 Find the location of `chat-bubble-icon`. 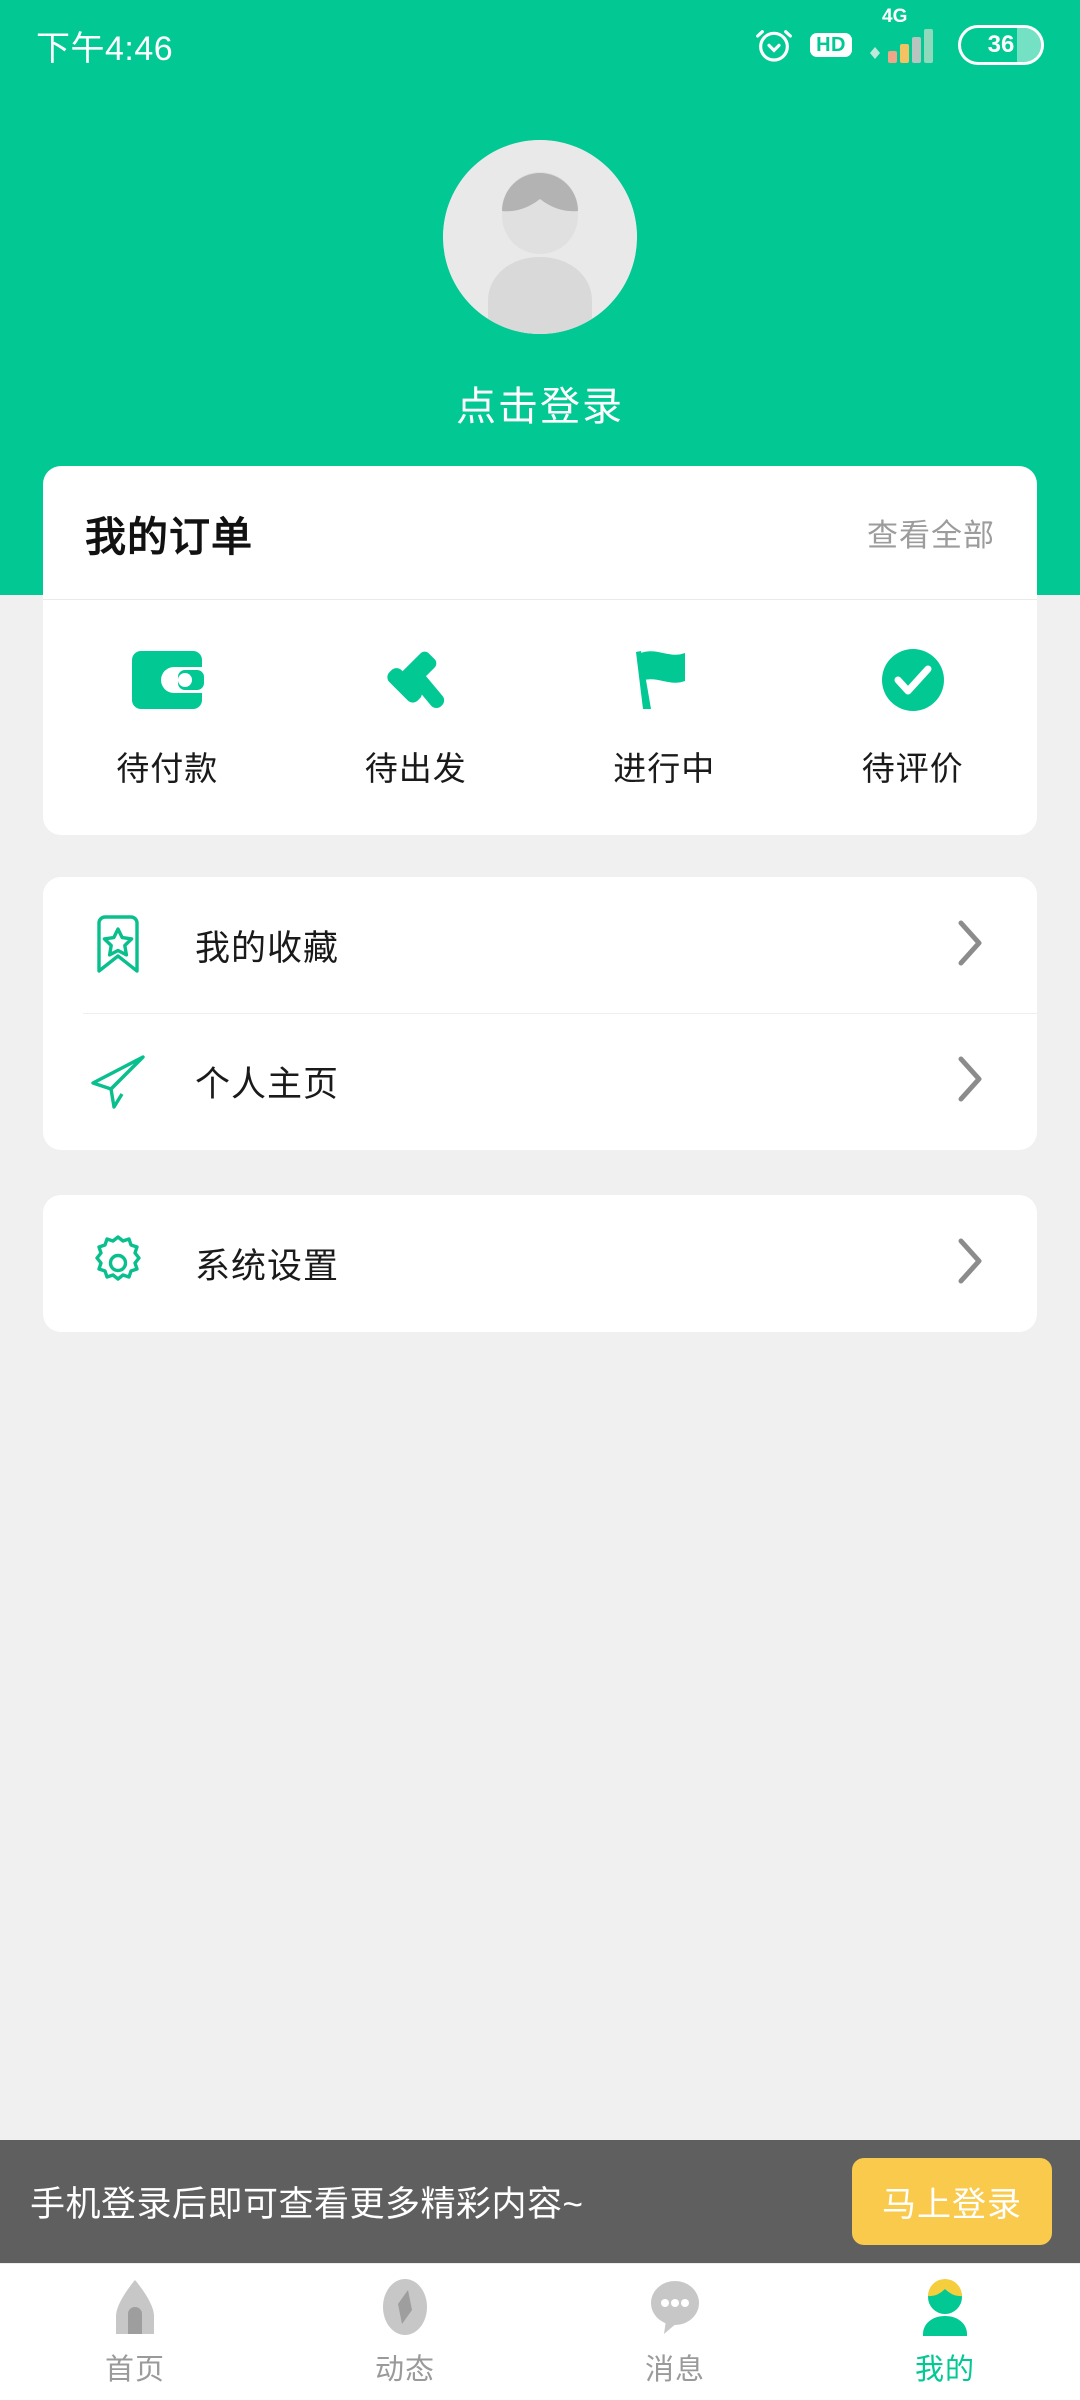

chat-bubble-icon is located at coordinates (675, 2307).